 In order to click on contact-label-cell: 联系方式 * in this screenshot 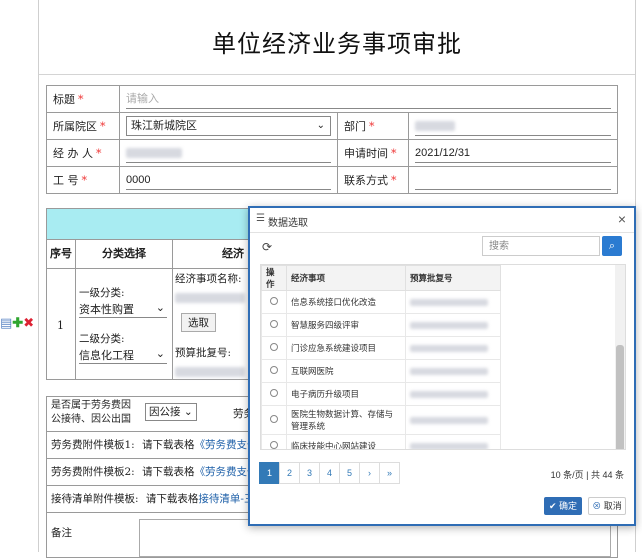, I will do `click(373, 180)`.